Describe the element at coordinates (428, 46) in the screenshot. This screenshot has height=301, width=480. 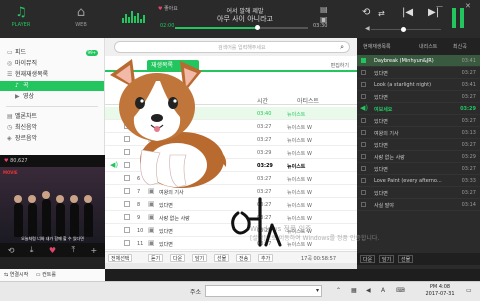
I see `tab-my-list: 내리스트` at that location.